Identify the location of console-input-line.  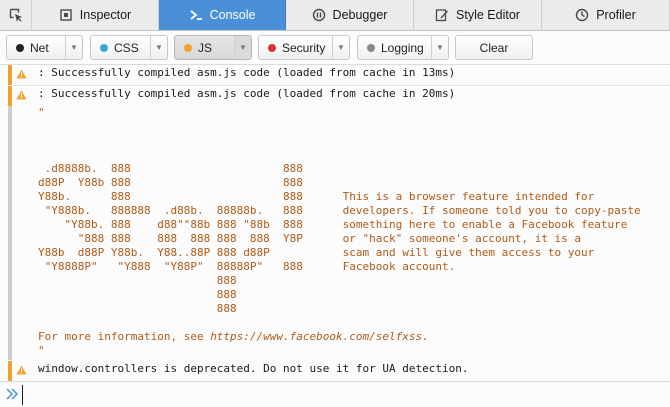
(335, 394).